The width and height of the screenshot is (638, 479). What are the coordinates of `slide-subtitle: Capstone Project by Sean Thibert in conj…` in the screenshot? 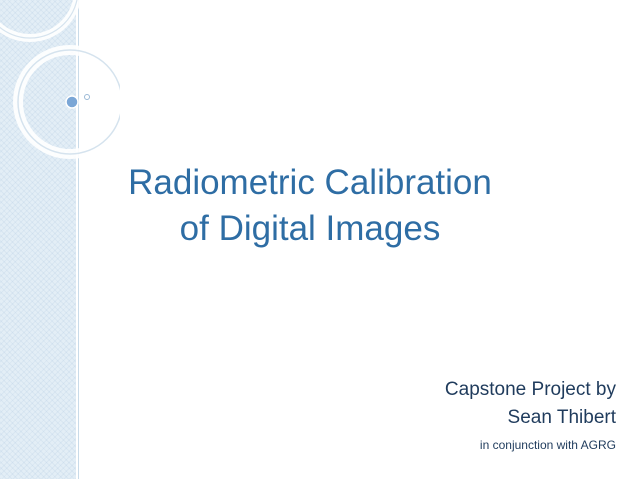 It's located at (530, 416).